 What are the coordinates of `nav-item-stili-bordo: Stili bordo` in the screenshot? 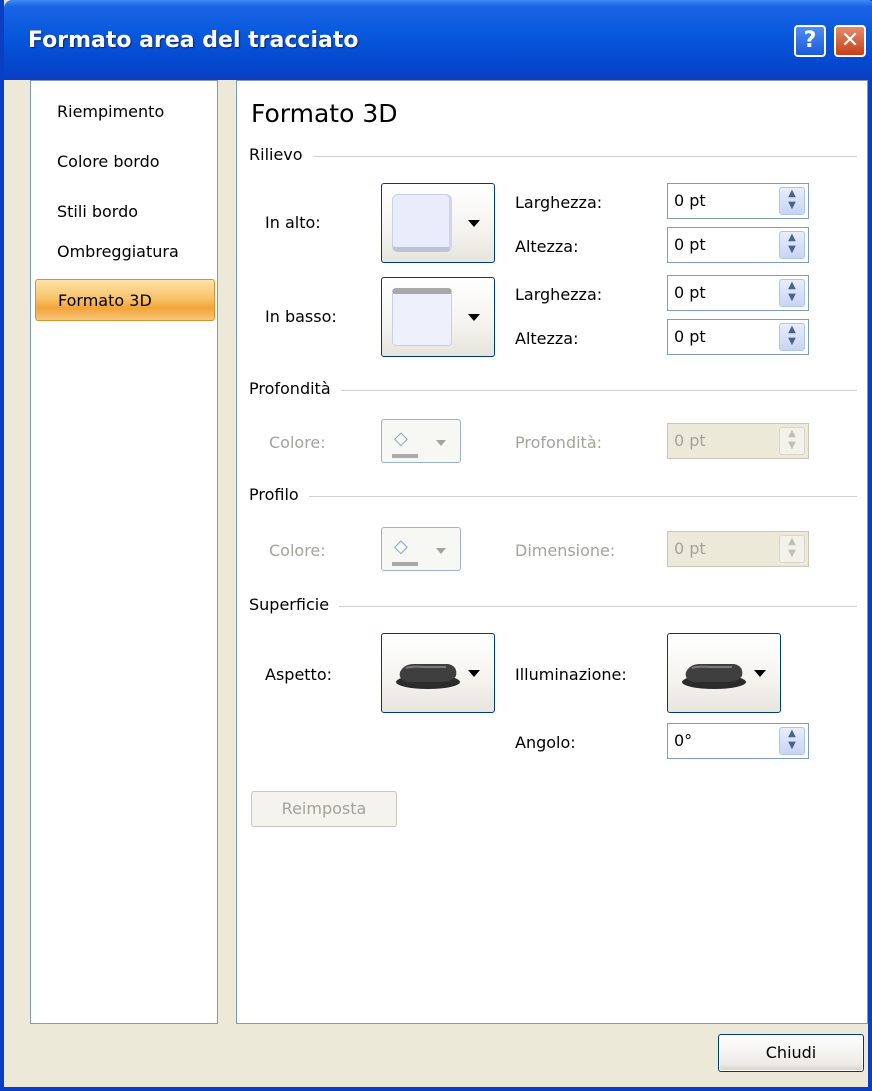 It's located at (125, 212).